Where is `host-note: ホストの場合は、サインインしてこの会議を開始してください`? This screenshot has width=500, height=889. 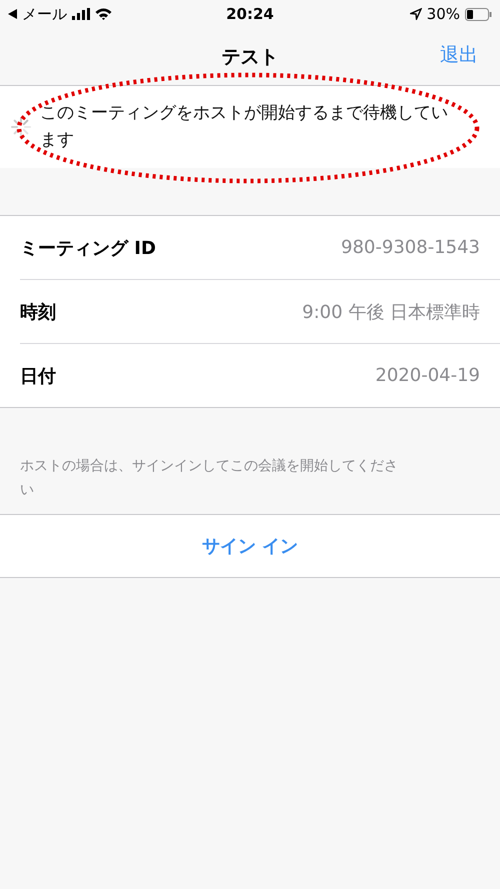
host-note: ホストの場合は、サインインしてこの会議を開始してください is located at coordinates (209, 478).